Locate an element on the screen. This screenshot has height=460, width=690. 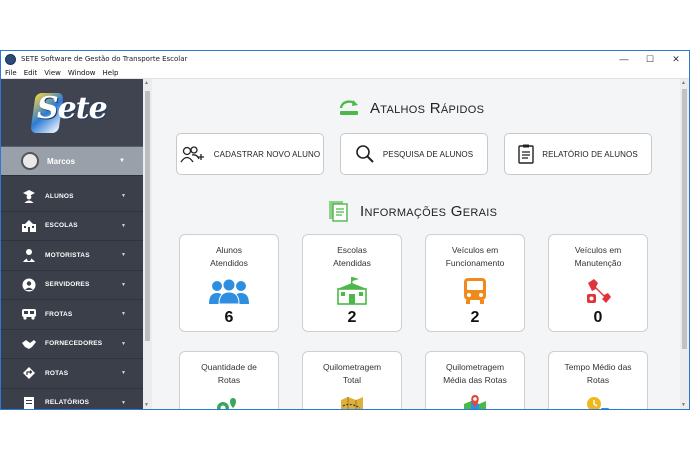
driver-icon is located at coordinates (29, 255).